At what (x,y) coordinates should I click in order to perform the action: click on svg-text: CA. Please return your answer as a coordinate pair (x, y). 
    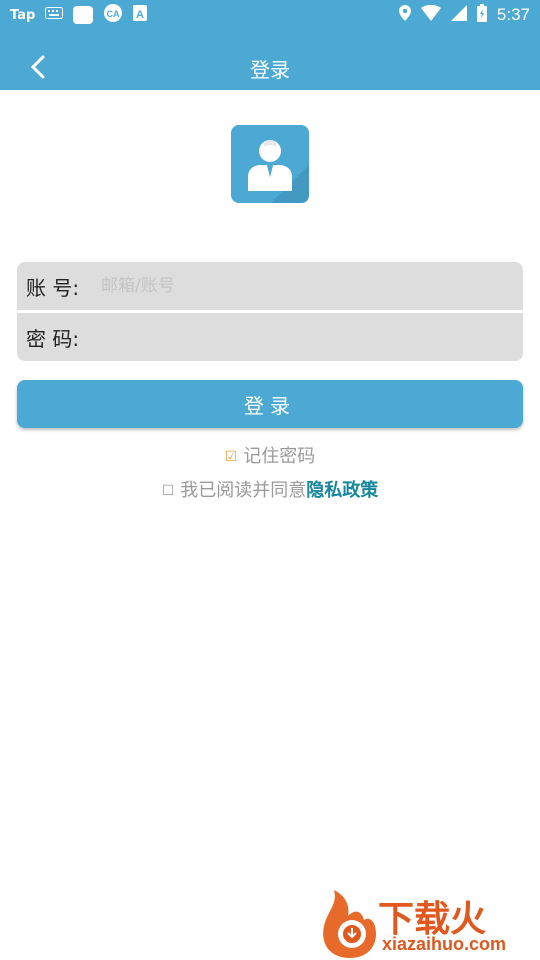
    Looking at the image, I should click on (113, 14).